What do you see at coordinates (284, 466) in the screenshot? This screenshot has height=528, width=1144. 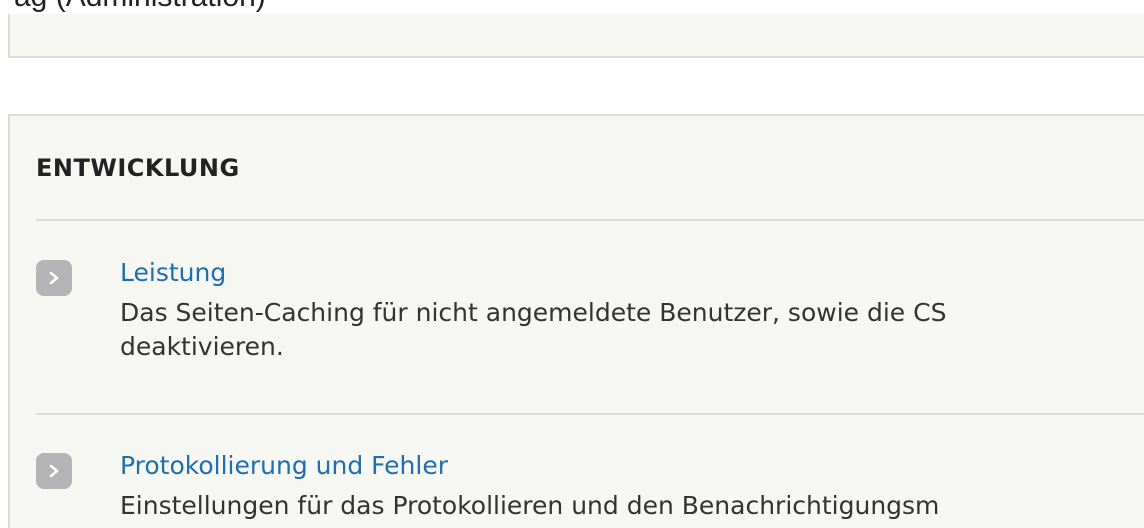 I see `protokollierung-link: Protokollierung und Fehler` at bounding box center [284, 466].